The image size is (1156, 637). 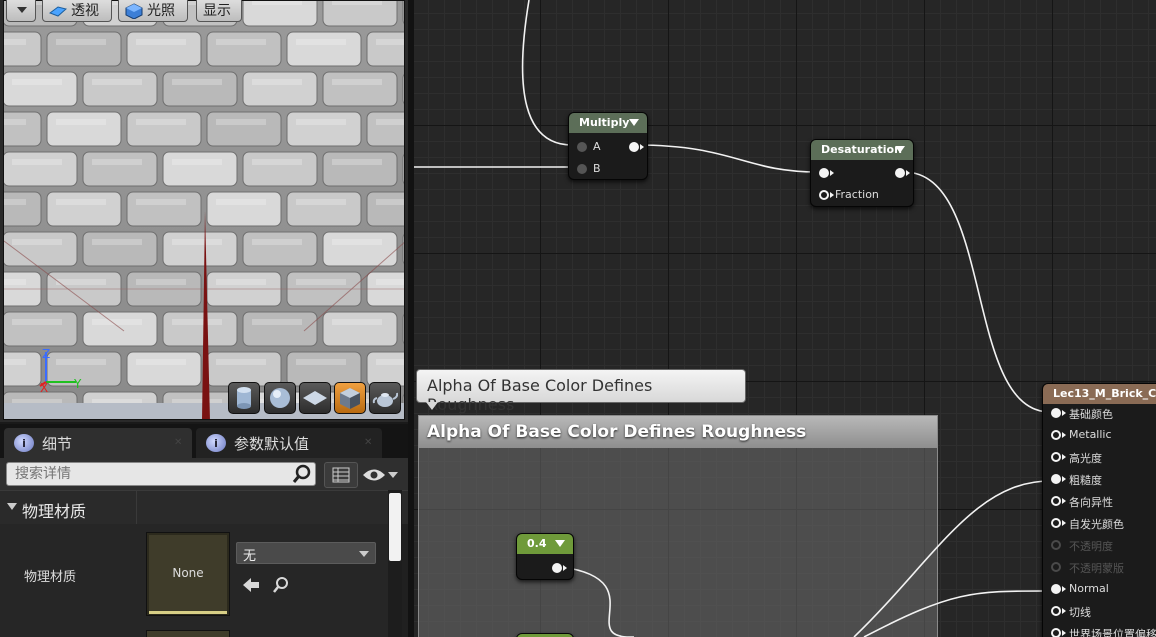 I want to click on tab-parameter-defaults: i 参数默认值 ✕, so click(x=289, y=443).